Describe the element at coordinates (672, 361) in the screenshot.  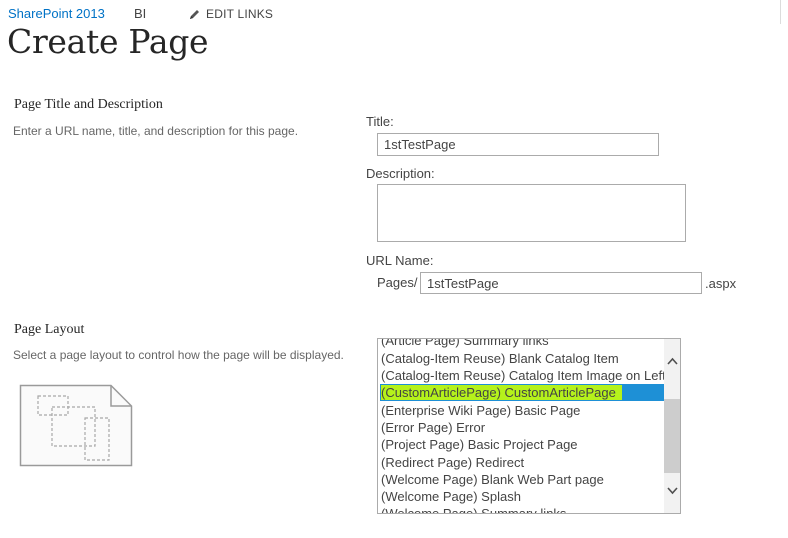
I see `scroll-up-icon` at that location.